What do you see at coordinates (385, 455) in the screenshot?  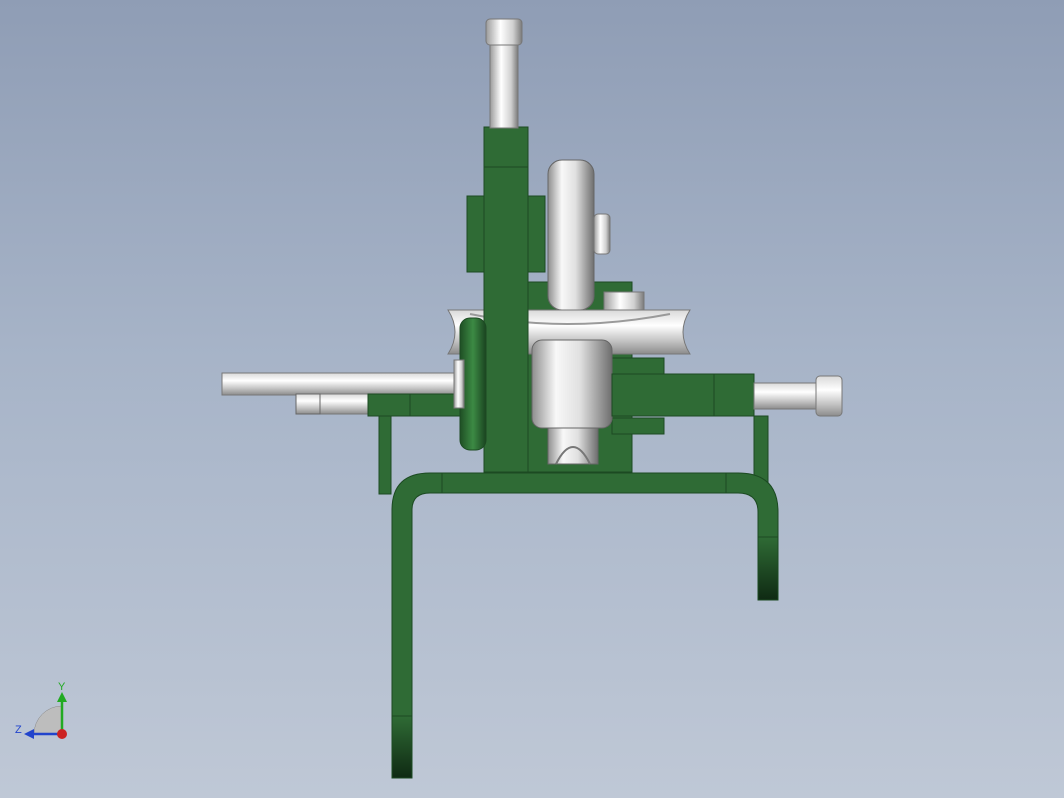 I see `left-leg-short` at bounding box center [385, 455].